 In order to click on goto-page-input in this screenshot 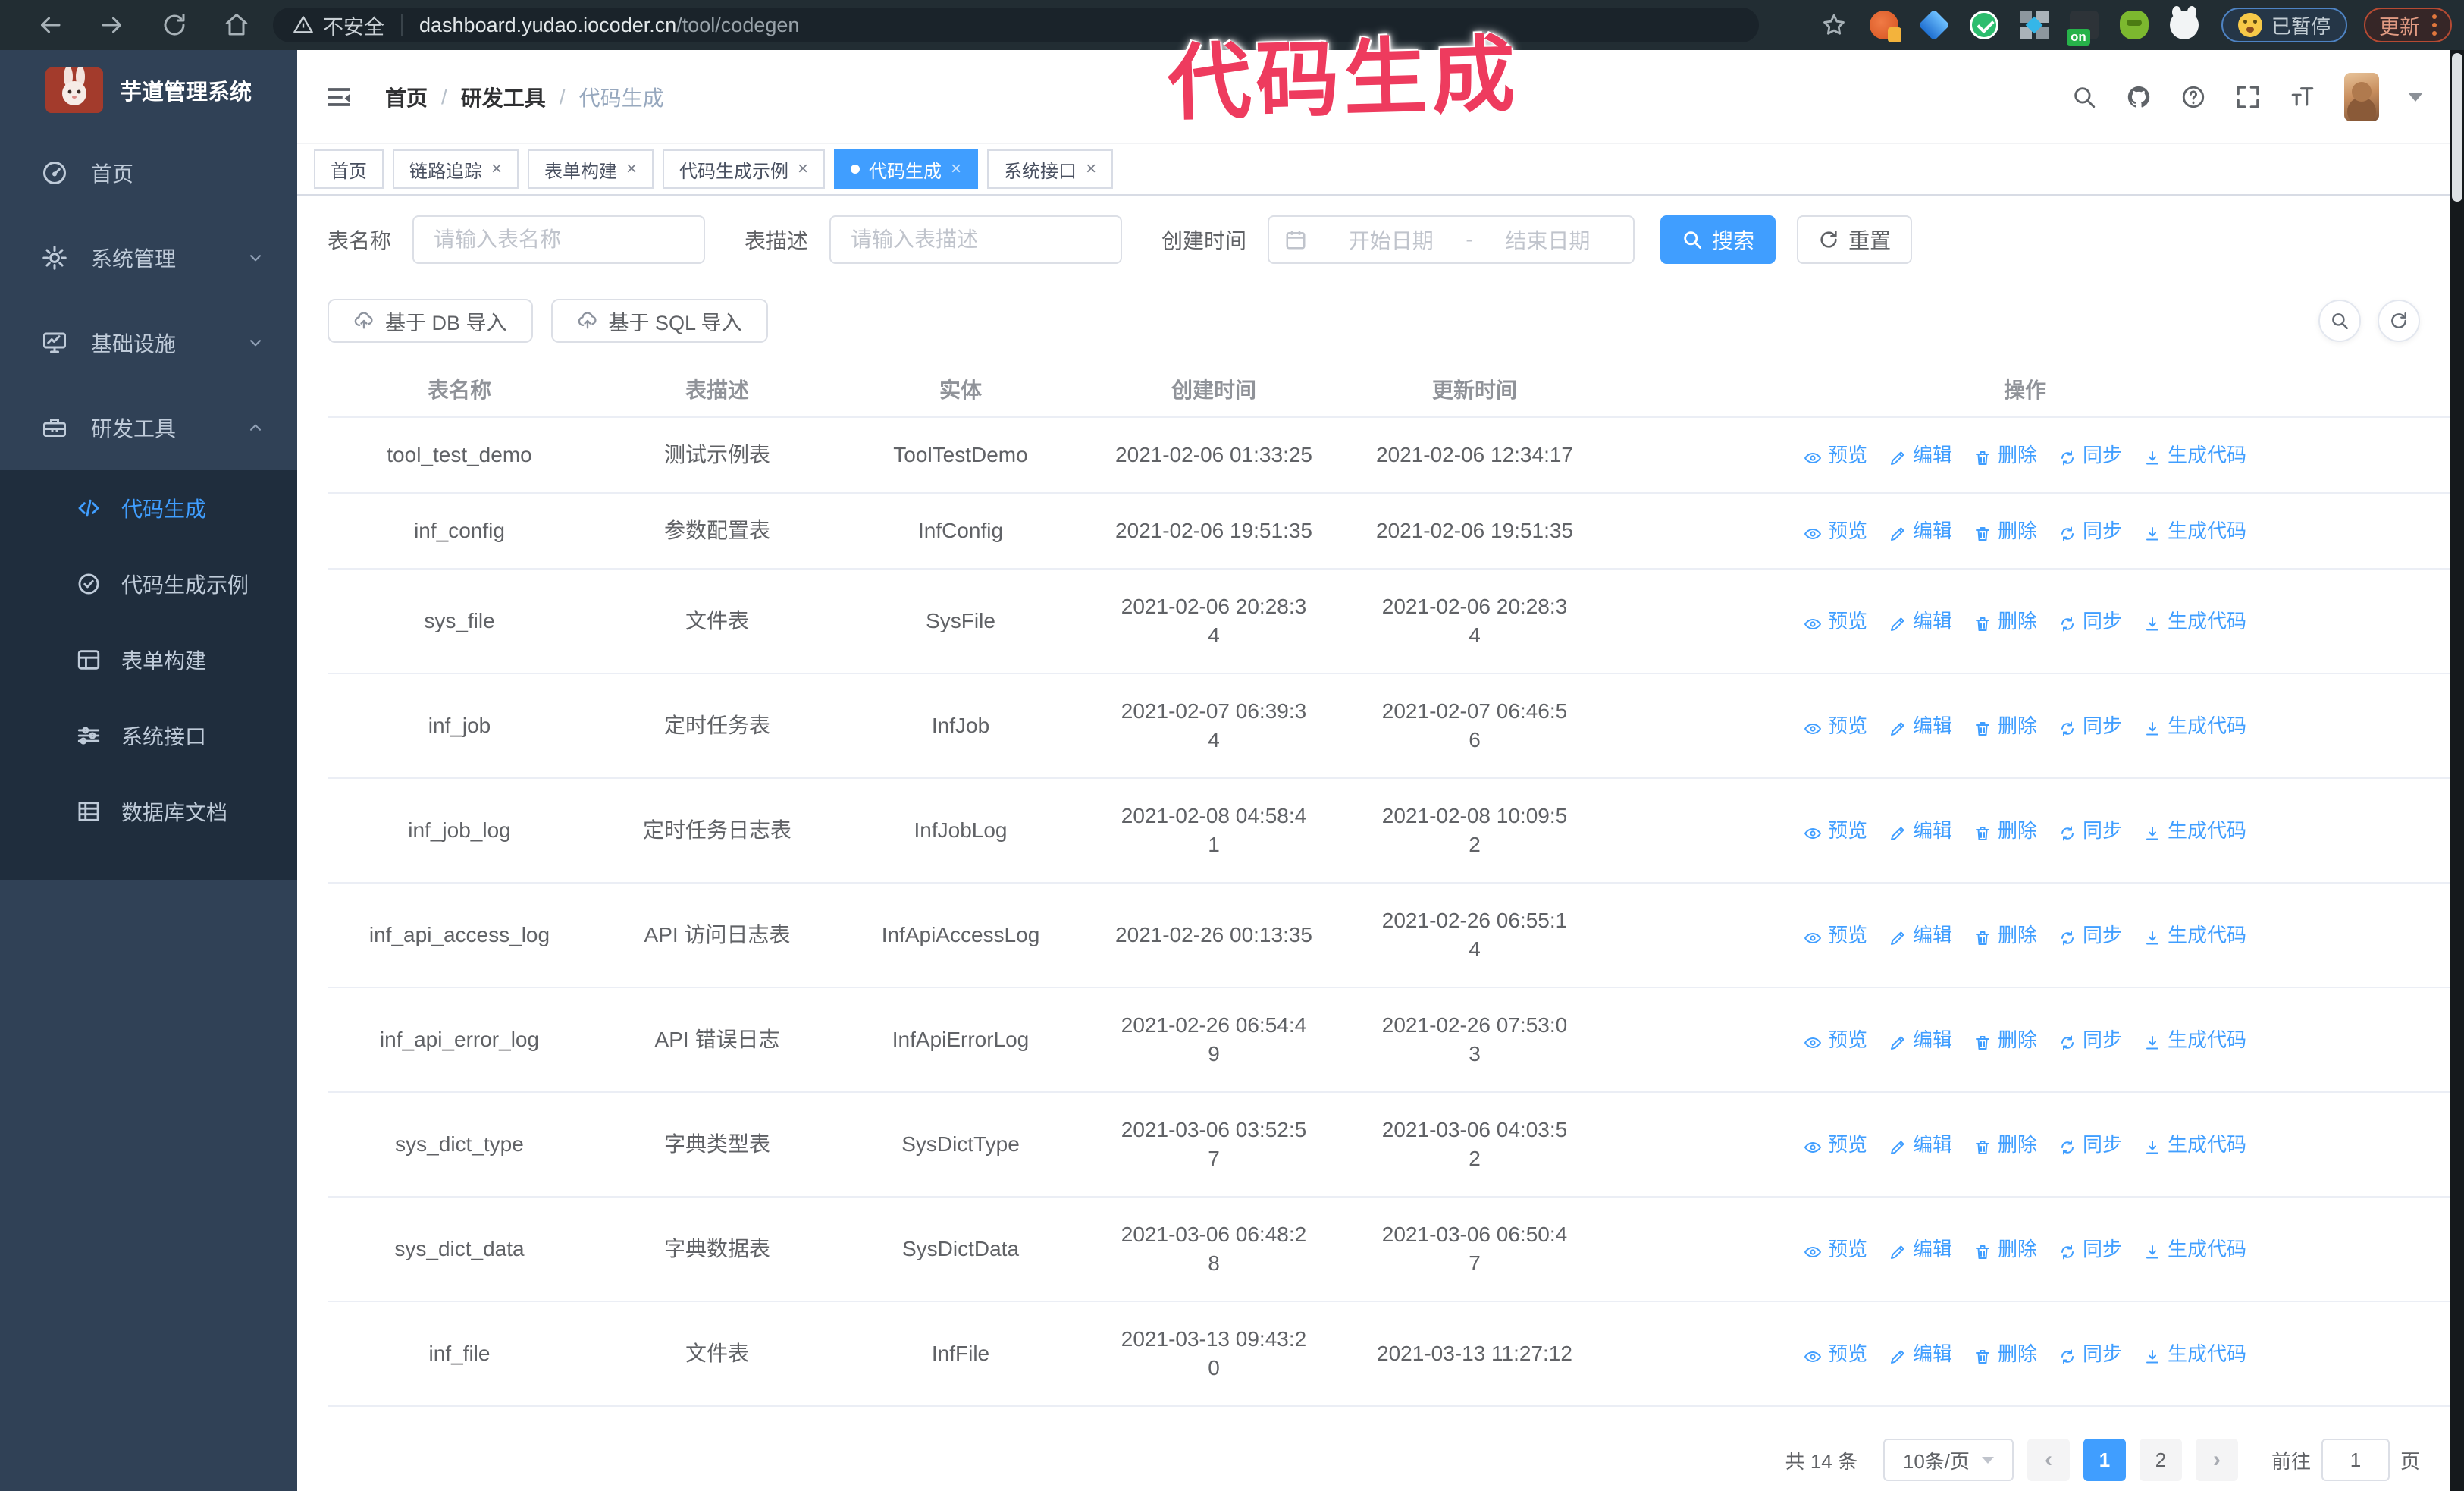, I will do `click(2355, 1460)`.